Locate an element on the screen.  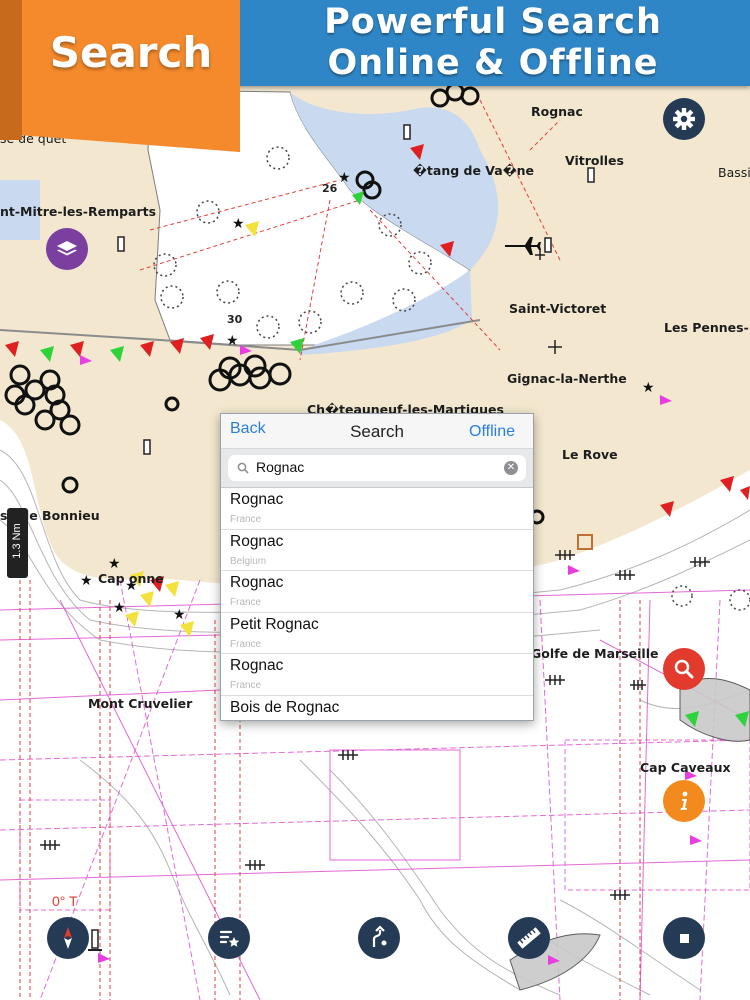
place-label: Les Pennes- is located at coordinates (706, 327).